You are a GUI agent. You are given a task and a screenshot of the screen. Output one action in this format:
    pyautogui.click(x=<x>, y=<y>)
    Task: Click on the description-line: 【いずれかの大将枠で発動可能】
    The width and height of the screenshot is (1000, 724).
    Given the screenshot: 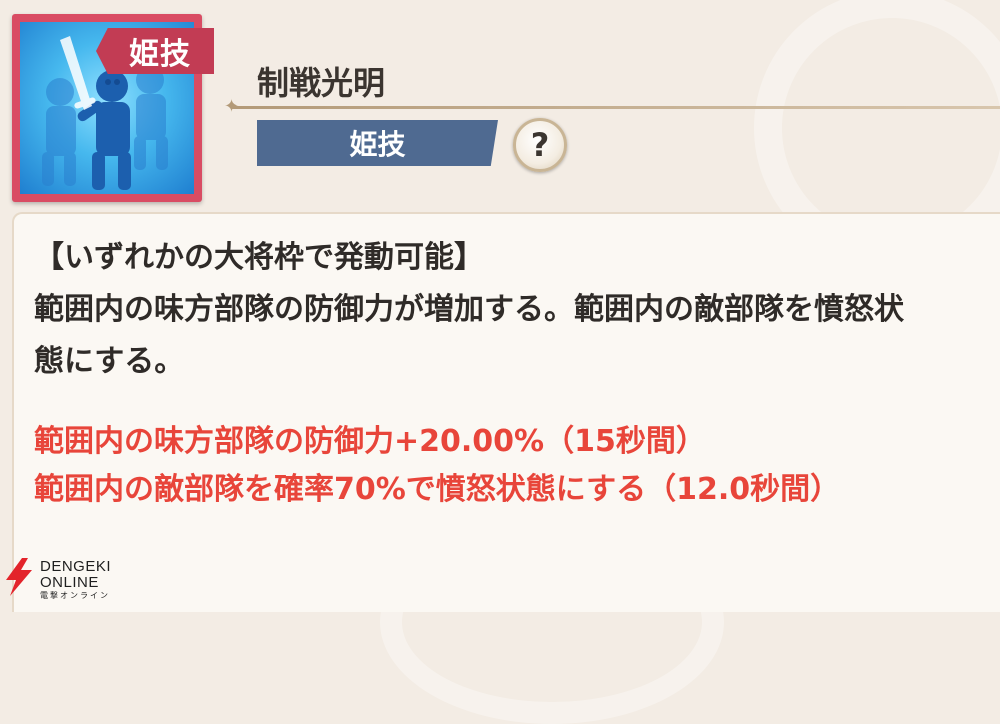 What is the action you would take?
    pyautogui.click(x=259, y=257)
    